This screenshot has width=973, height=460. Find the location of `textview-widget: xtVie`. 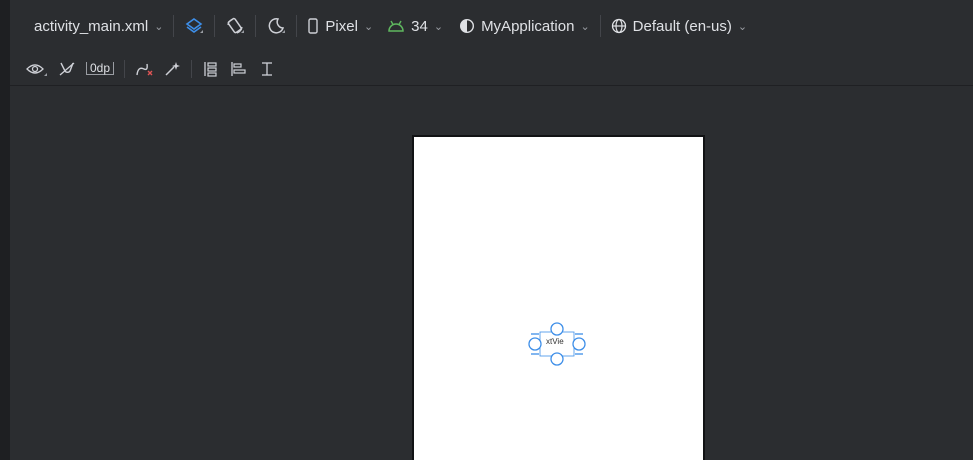

textview-widget: xtVie is located at coordinates (557, 344).